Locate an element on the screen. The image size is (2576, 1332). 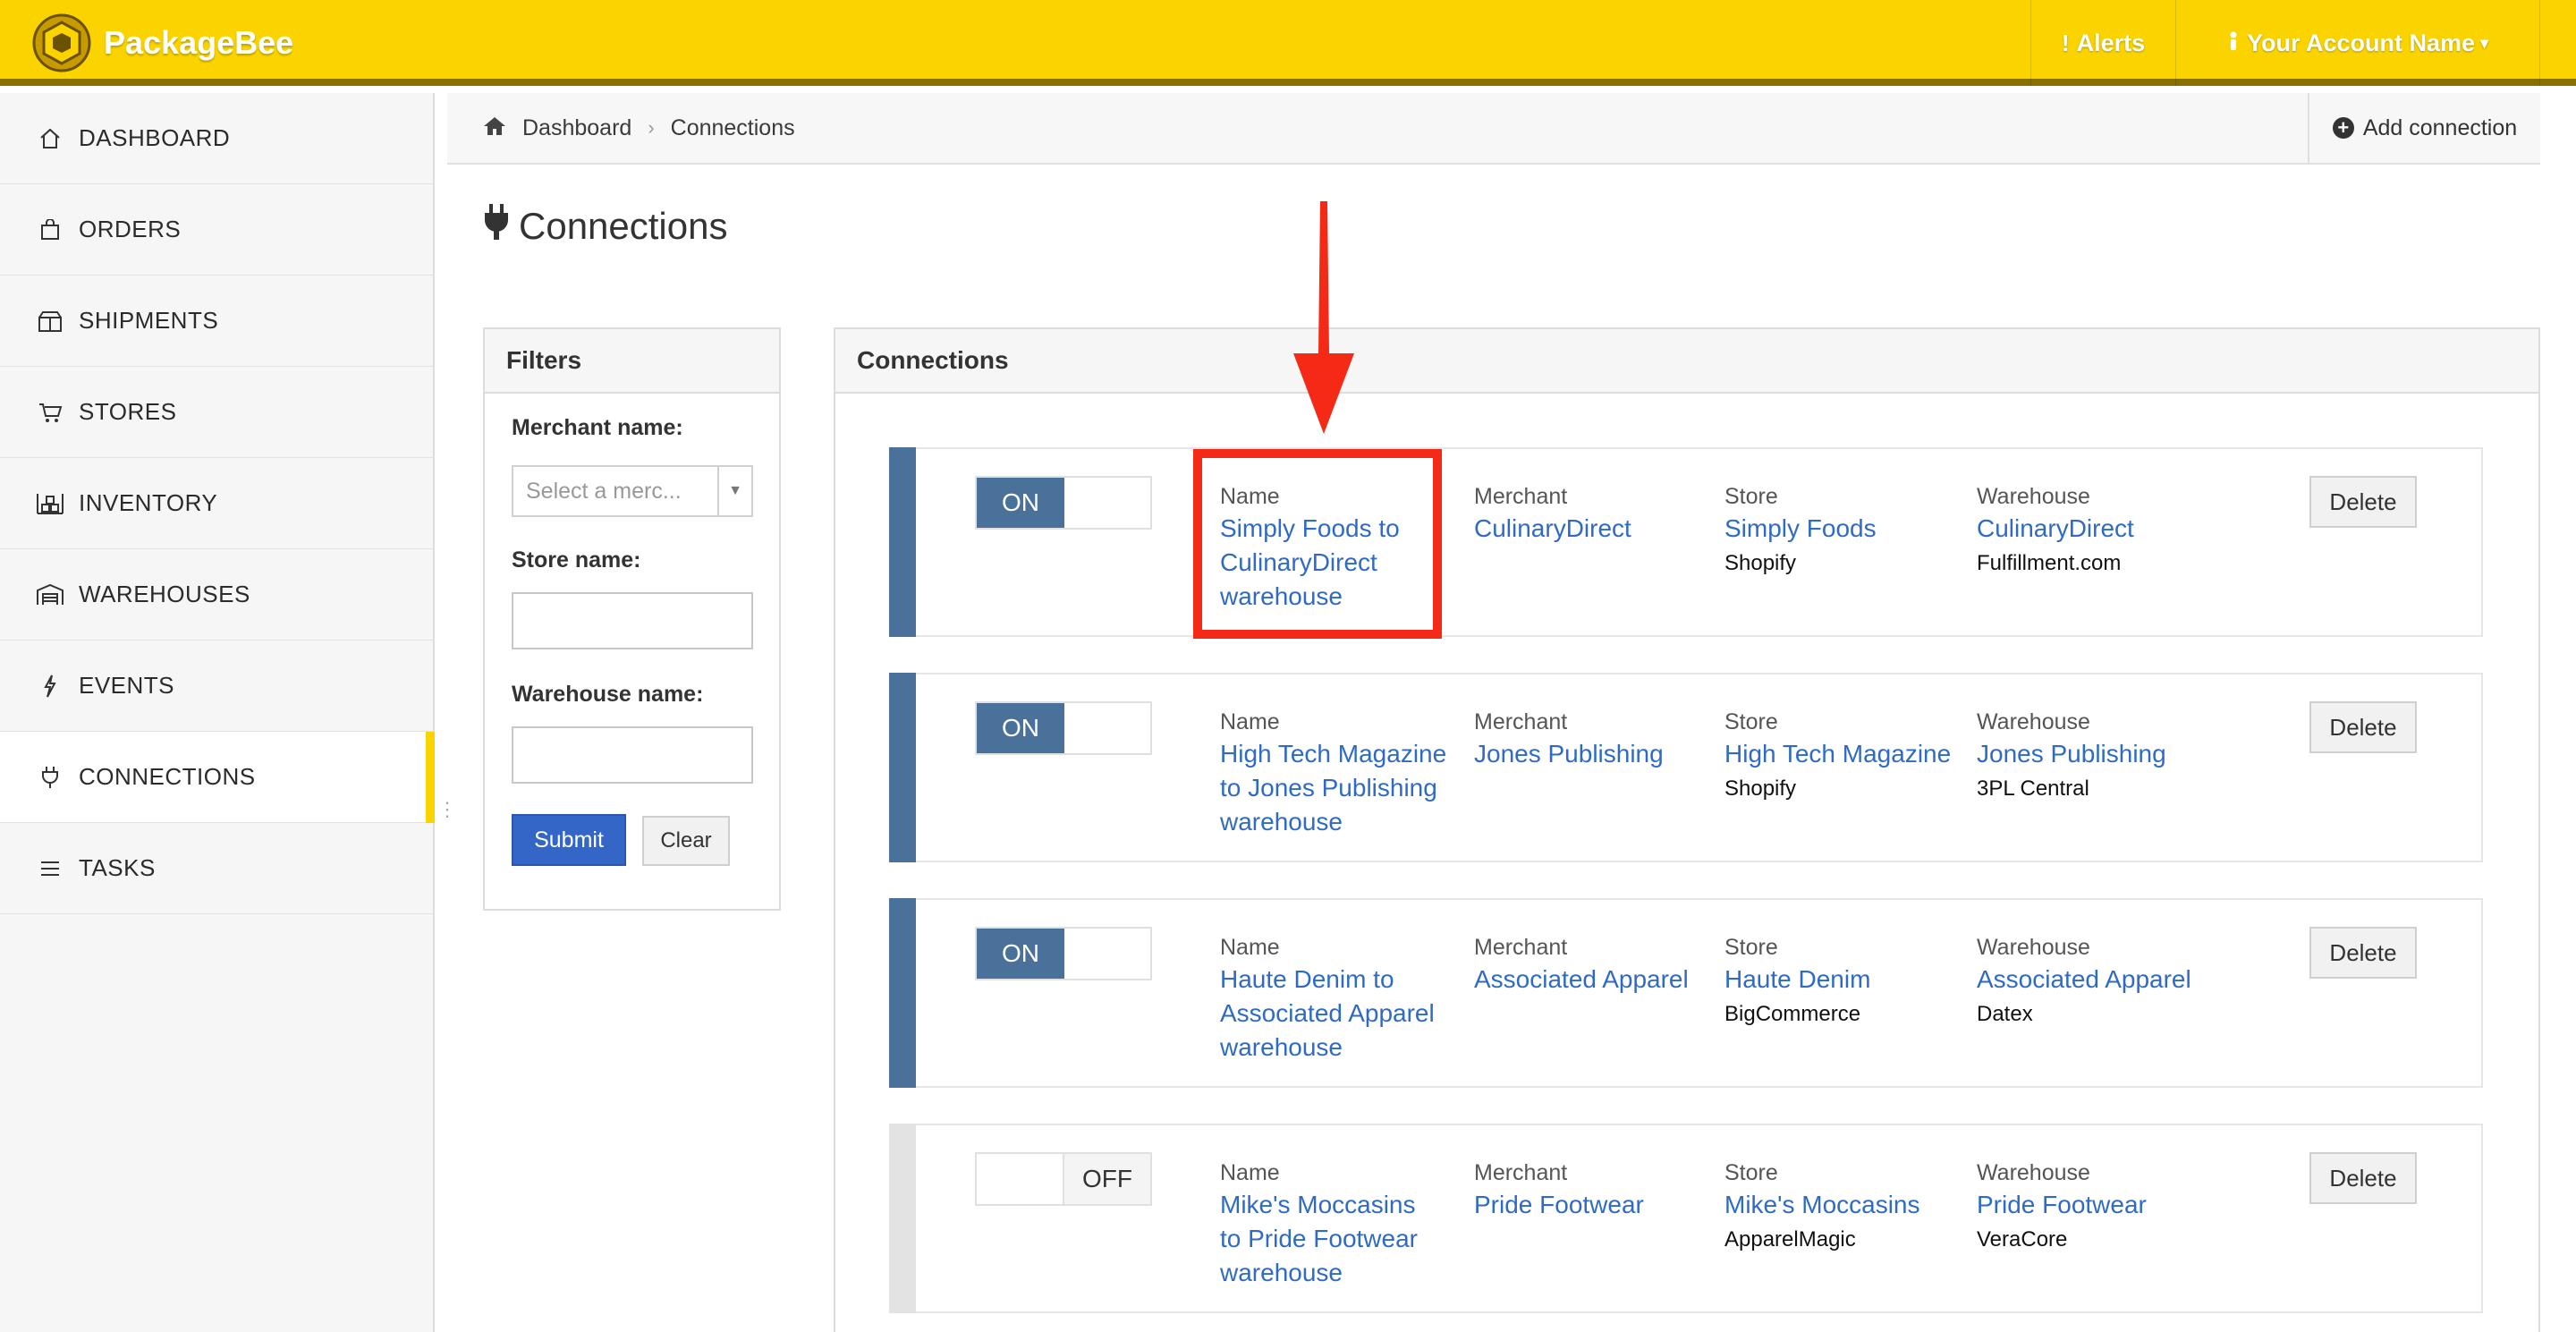
merchant-link: CulinaryDirect is located at coordinates (1595, 529).